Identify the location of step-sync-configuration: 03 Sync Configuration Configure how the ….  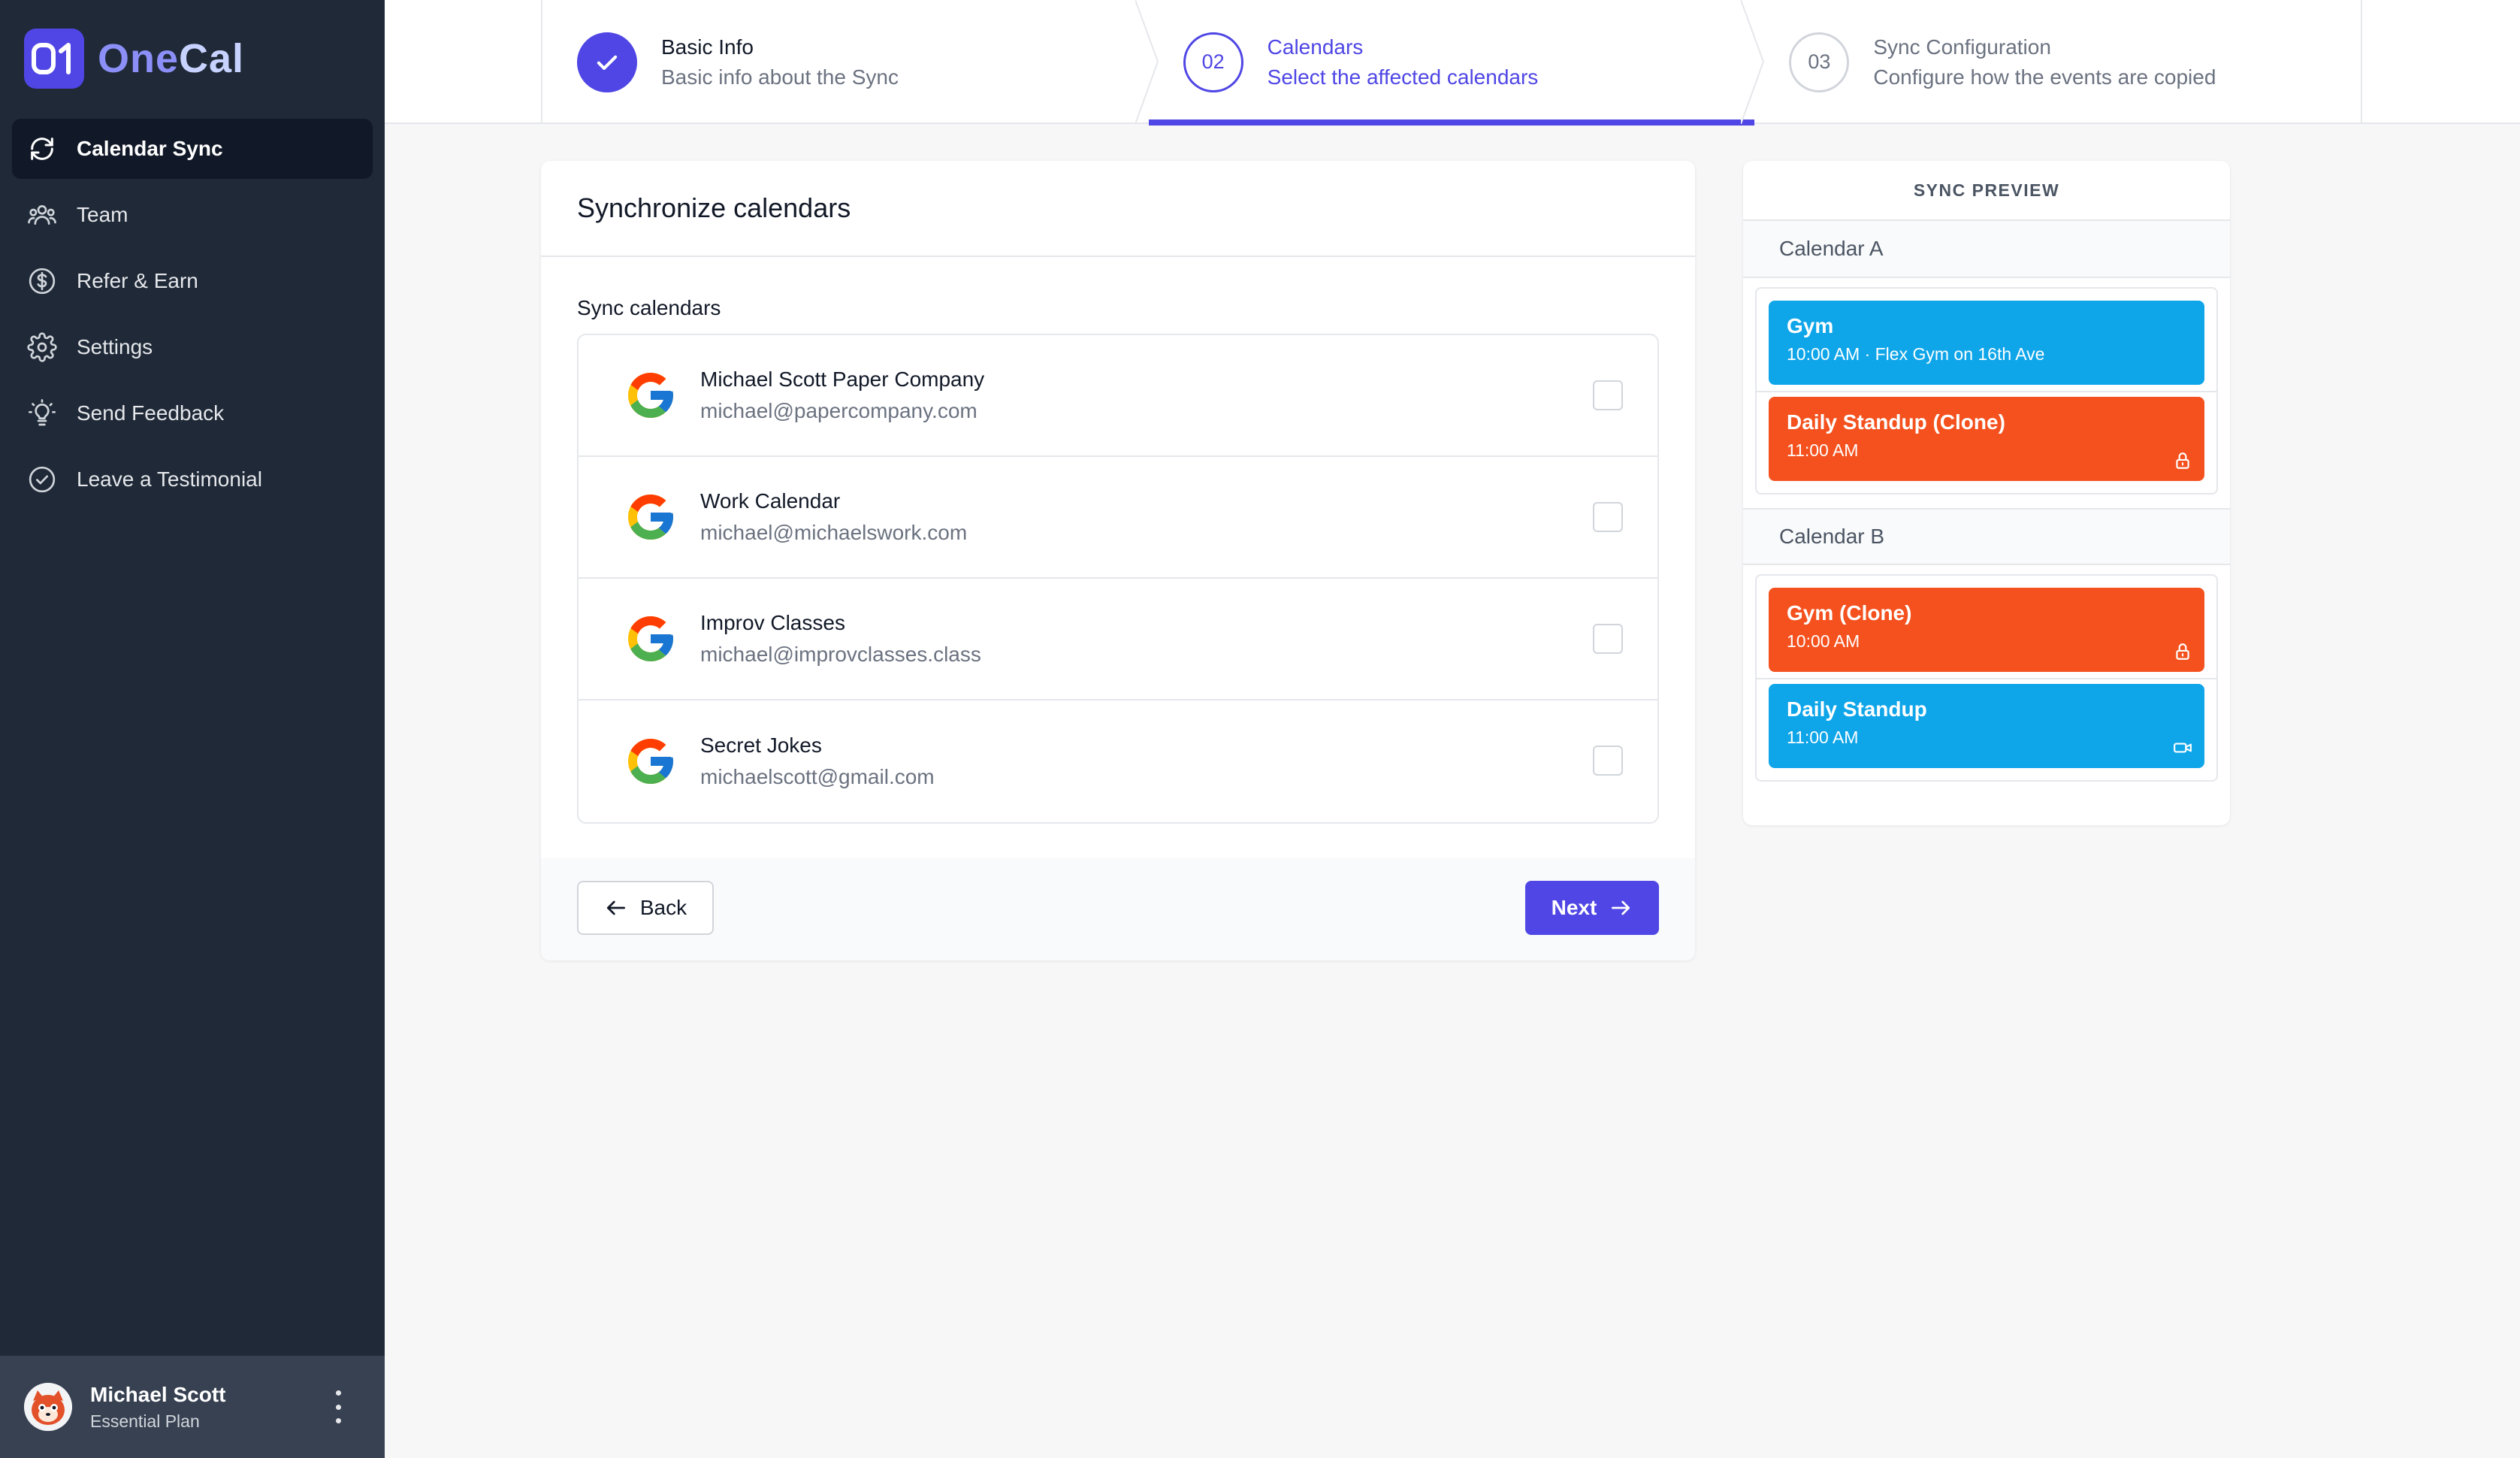
(2057, 62).